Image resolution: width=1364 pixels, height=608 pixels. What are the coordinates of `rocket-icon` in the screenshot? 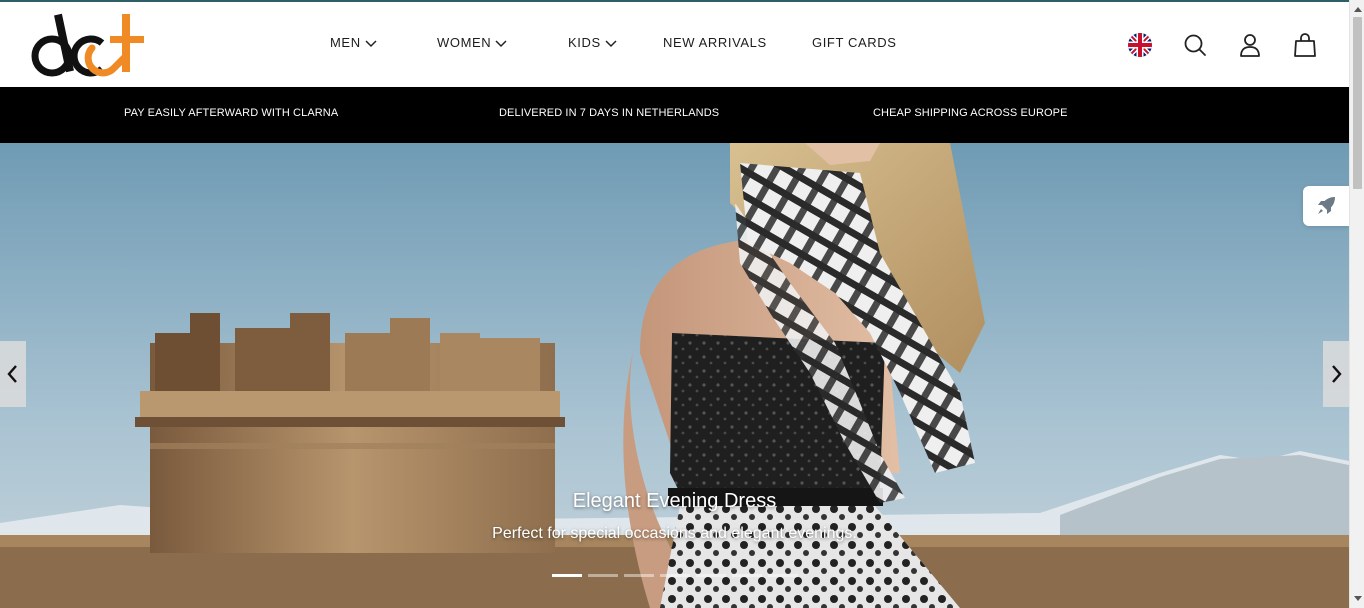 It's located at (1326, 205).